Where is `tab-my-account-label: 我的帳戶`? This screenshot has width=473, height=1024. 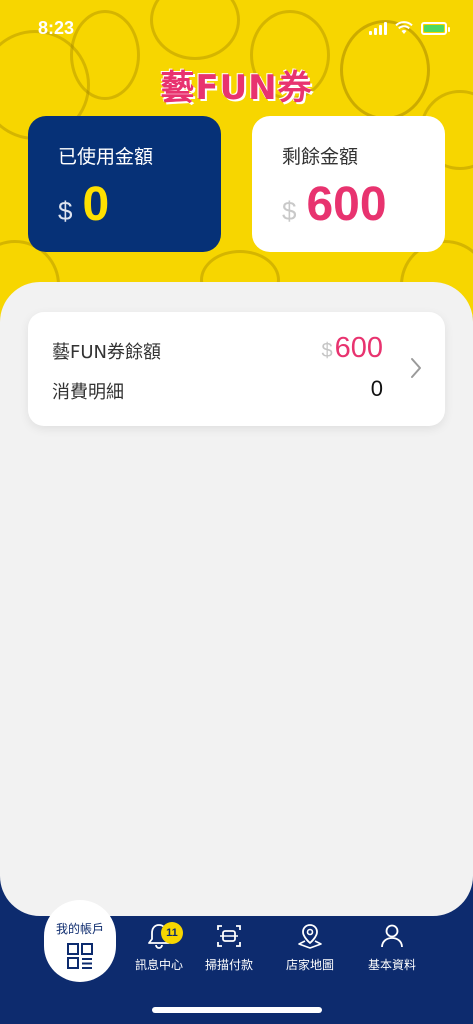 tab-my-account-label: 我的帳戶 is located at coordinates (79, 929).